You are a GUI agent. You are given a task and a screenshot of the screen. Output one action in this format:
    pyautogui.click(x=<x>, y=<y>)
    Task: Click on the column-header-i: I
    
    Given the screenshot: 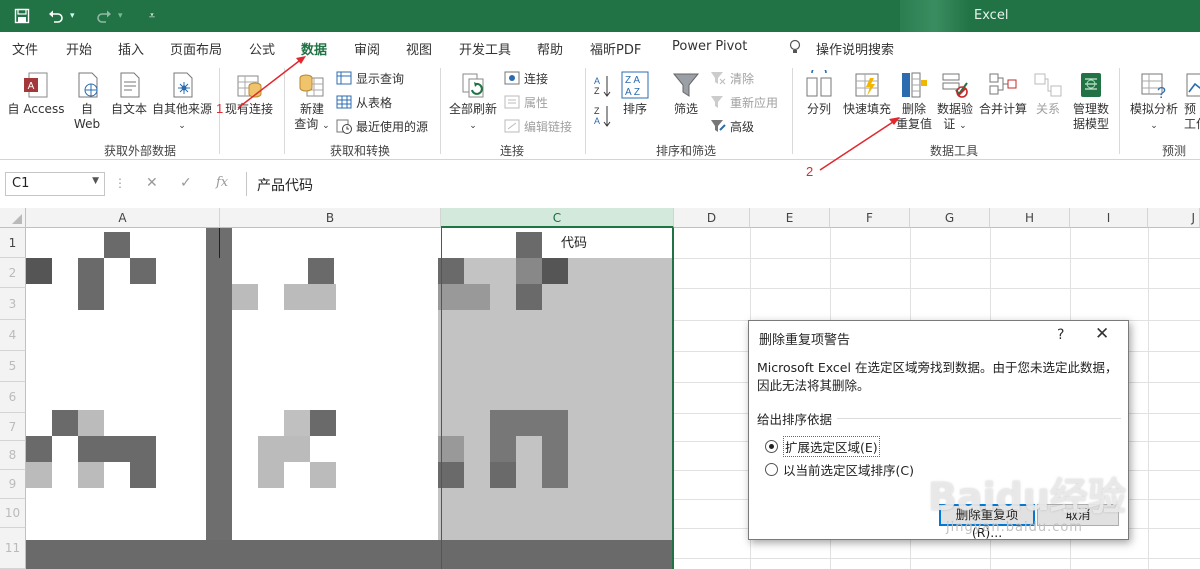 What is the action you would take?
    pyautogui.click(x=1109, y=218)
    